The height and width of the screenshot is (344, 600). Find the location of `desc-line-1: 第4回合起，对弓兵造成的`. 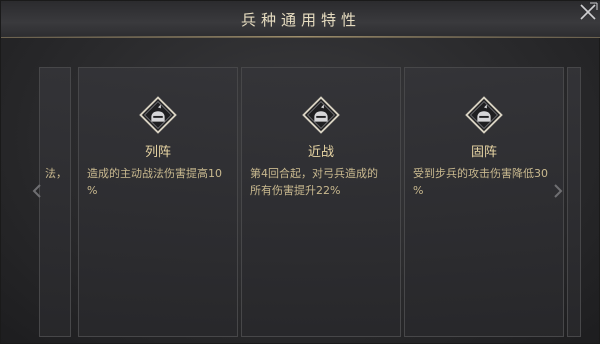

desc-line-1: 第4回合起，对弓兵造成的 is located at coordinates (314, 173).